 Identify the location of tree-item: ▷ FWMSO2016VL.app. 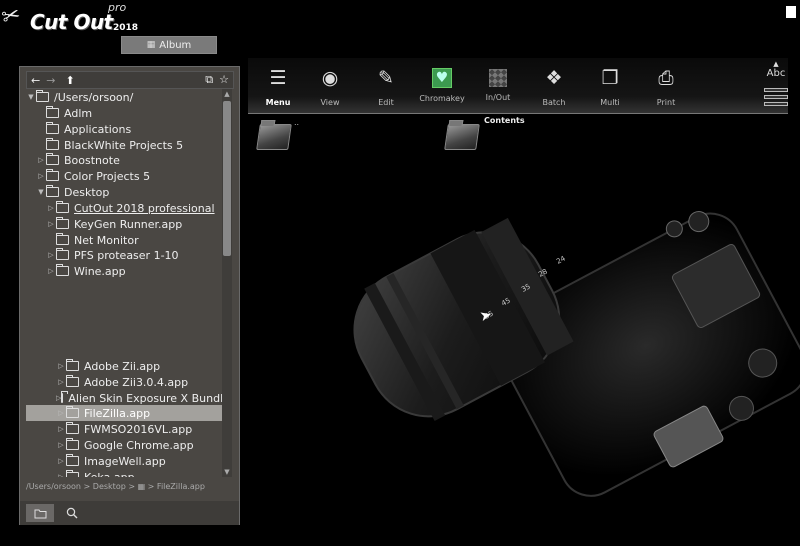
(125, 429).